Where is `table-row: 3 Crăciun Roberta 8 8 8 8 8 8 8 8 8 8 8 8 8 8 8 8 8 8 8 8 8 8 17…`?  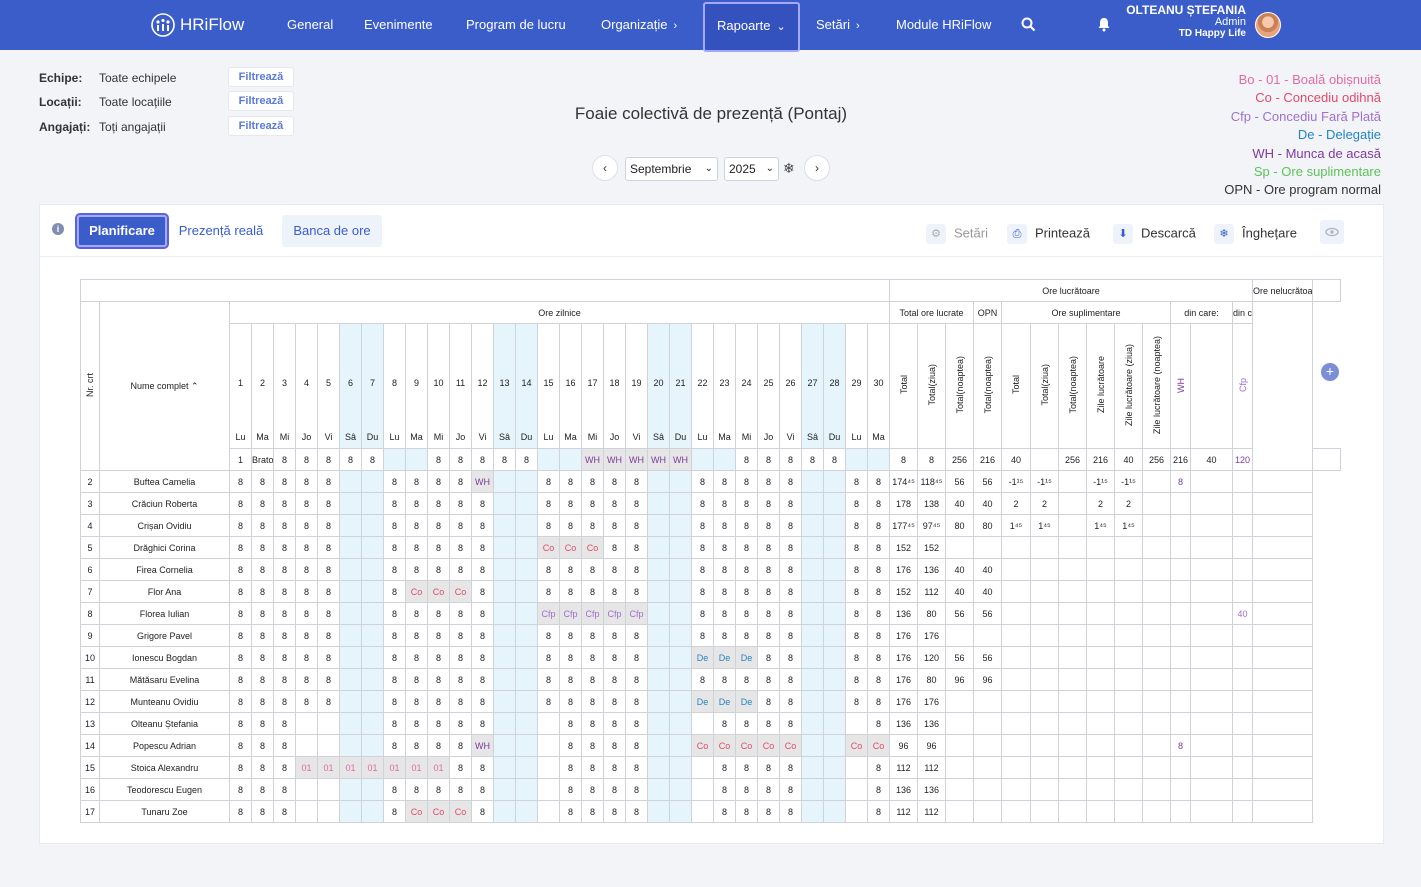
table-row: 3 Crăciun Roberta 8 8 8 8 8 8 8 8 8 8 8 8 8 8 8 8 8 8 8 8 8 8 17… is located at coordinates (710, 503).